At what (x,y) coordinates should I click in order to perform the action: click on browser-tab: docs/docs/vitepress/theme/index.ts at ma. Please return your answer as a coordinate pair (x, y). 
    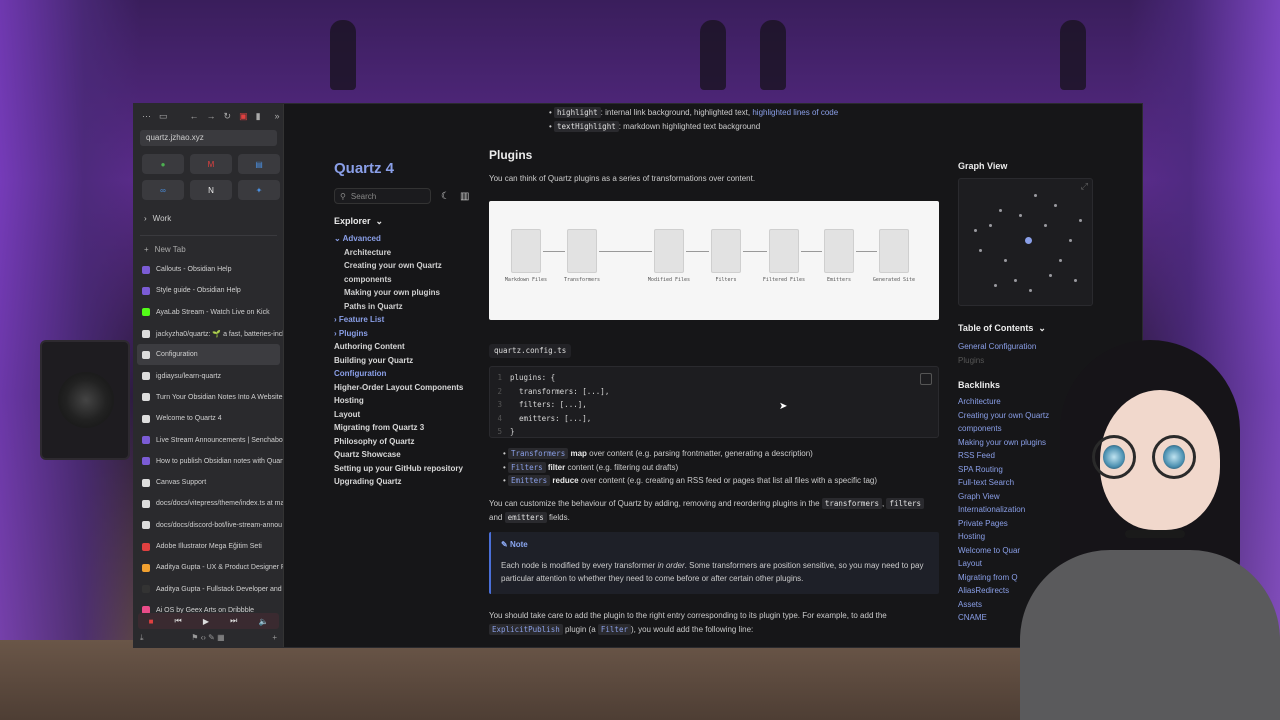
    Looking at the image, I should click on (208, 503).